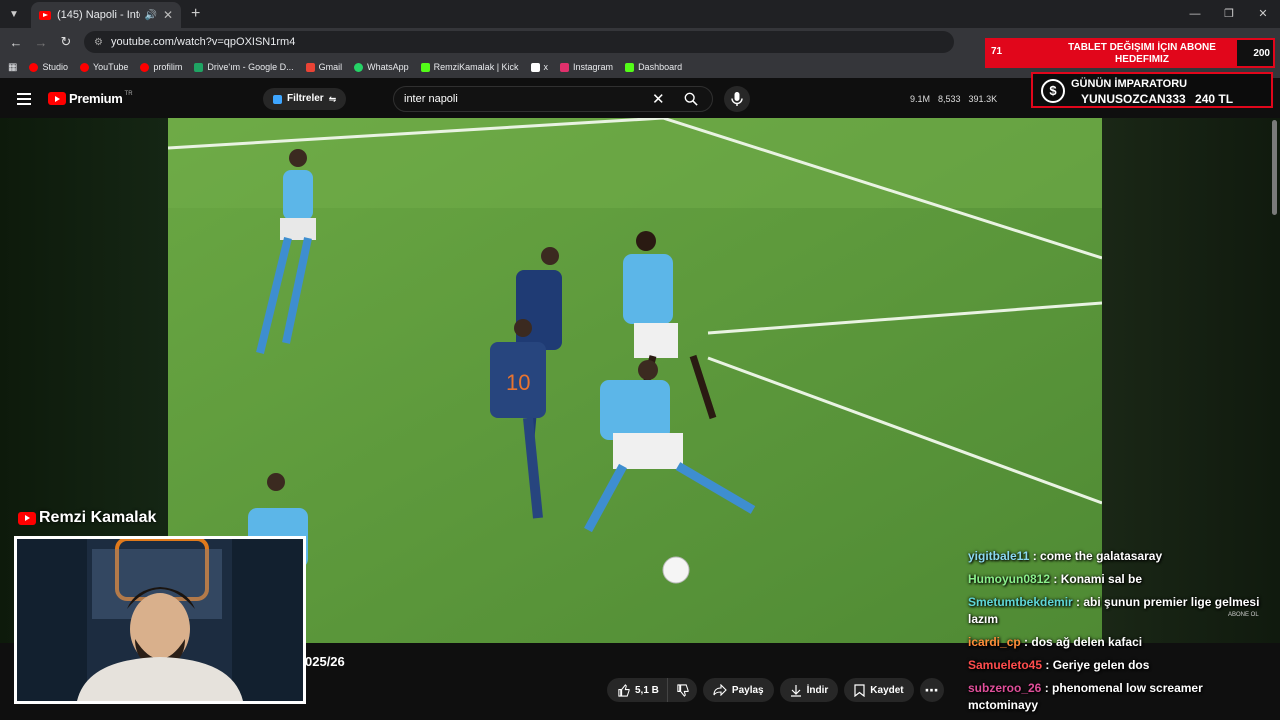 This screenshot has width=1280, height=720. I want to click on url-input: ⚙ youtube.com/watch?v=qpOXISN1rm4, so click(519, 42).